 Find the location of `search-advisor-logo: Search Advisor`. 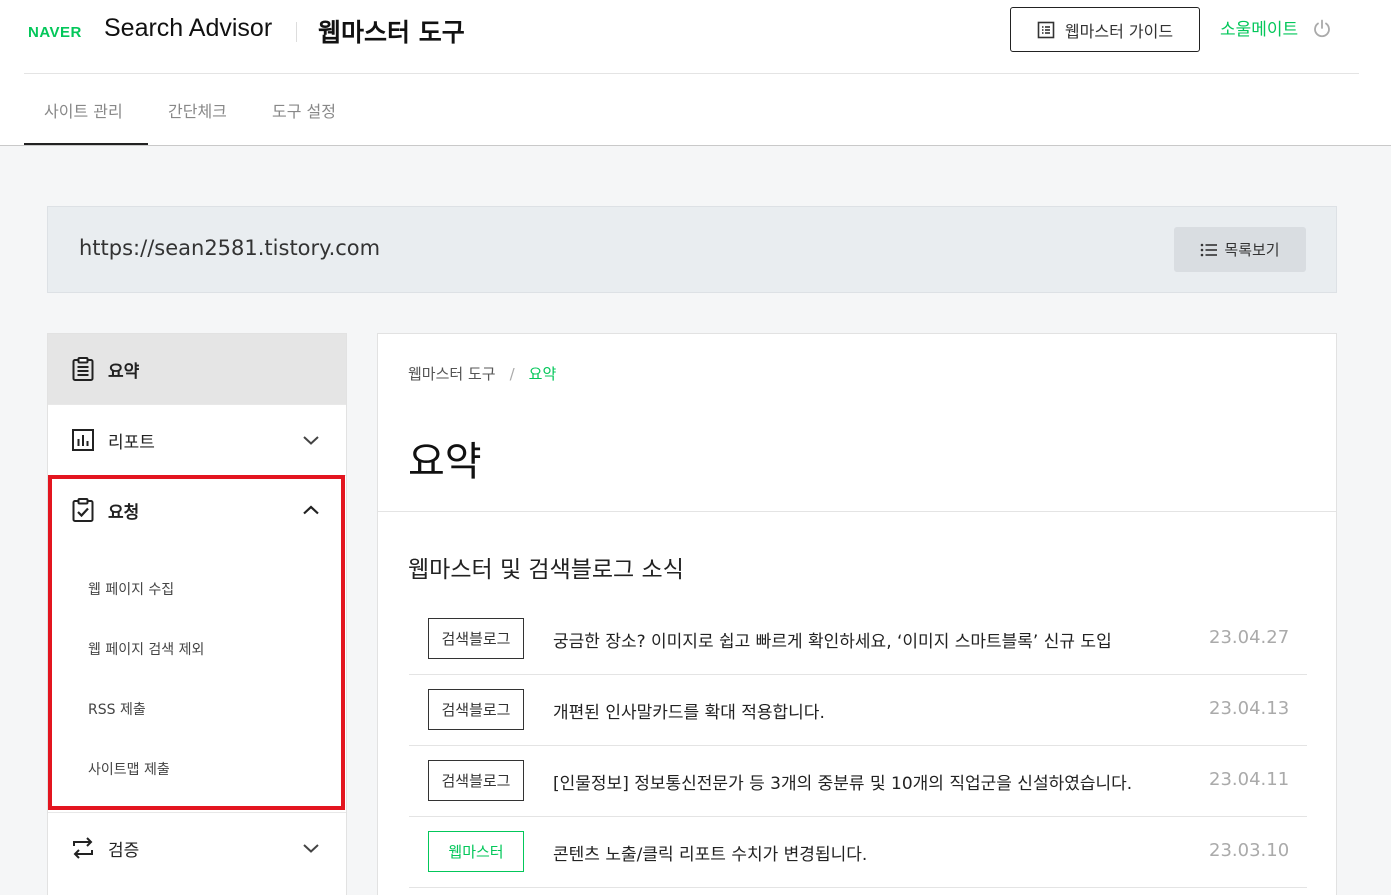

search-advisor-logo: Search Advisor is located at coordinates (188, 28).